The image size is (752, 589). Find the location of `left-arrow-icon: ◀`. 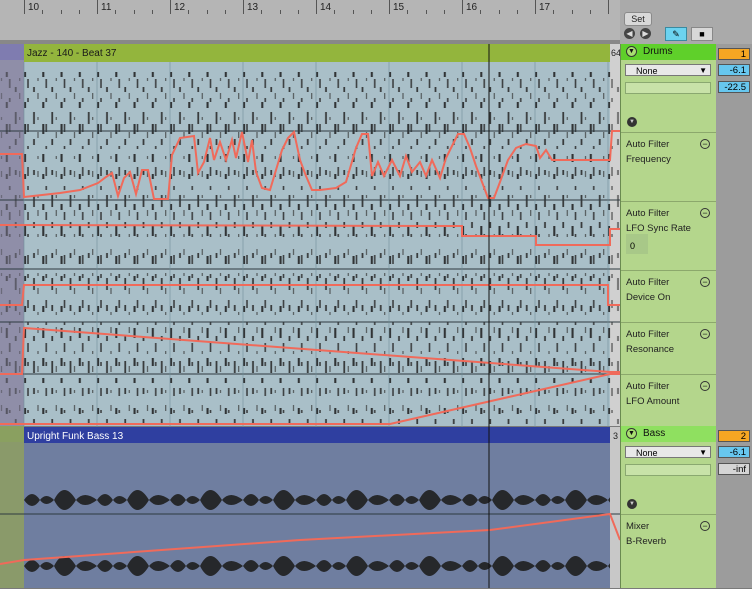

left-arrow-icon: ◀ is located at coordinates (629, 33).